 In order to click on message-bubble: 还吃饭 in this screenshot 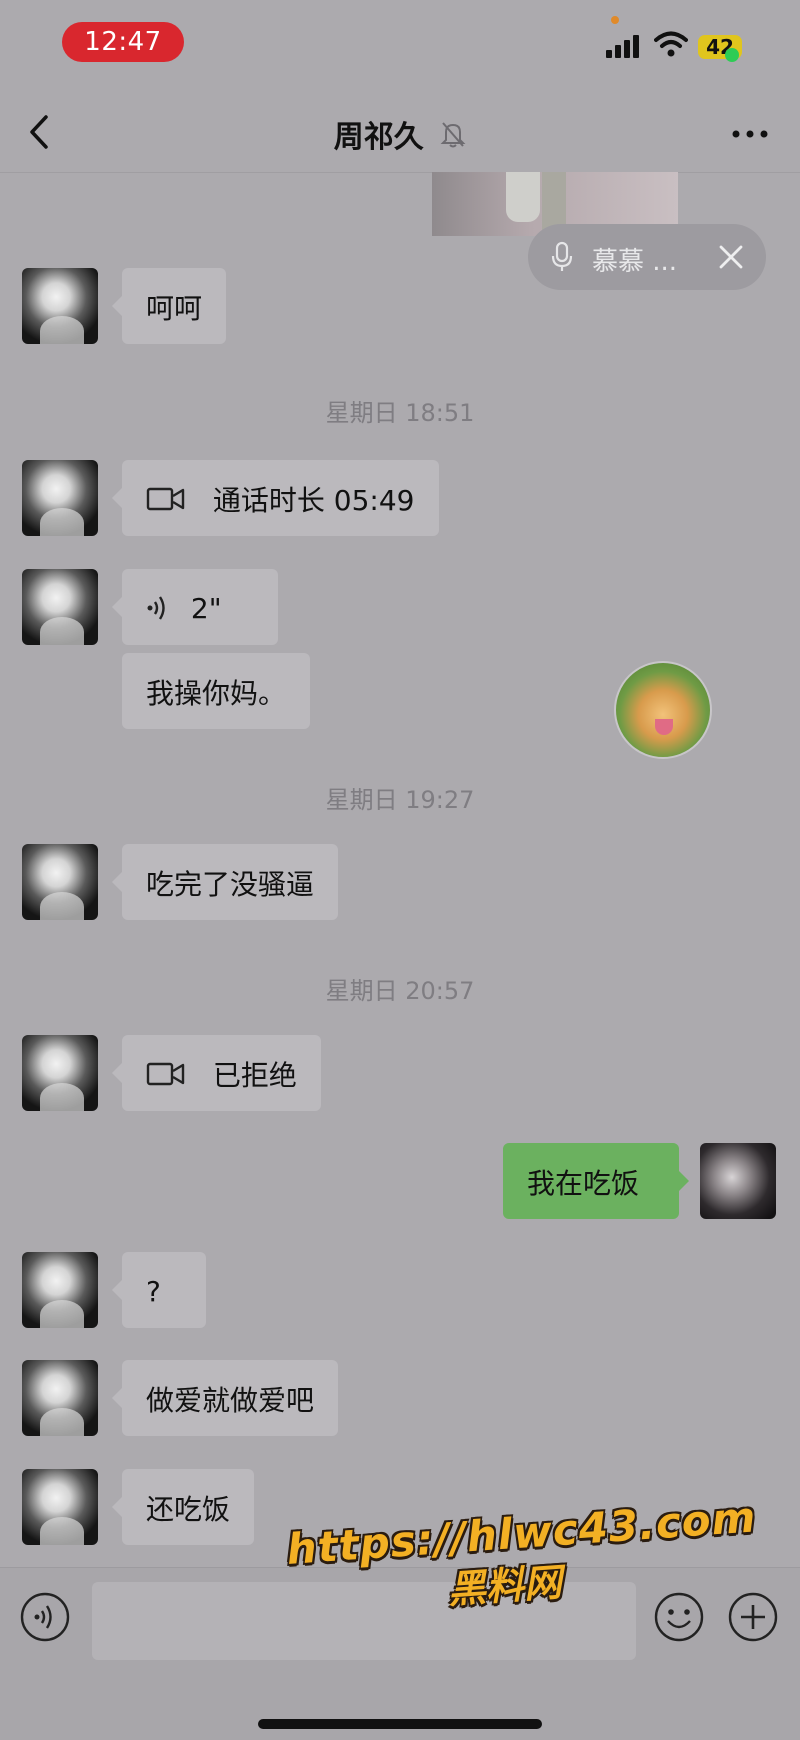, I will do `click(183, 1507)`.